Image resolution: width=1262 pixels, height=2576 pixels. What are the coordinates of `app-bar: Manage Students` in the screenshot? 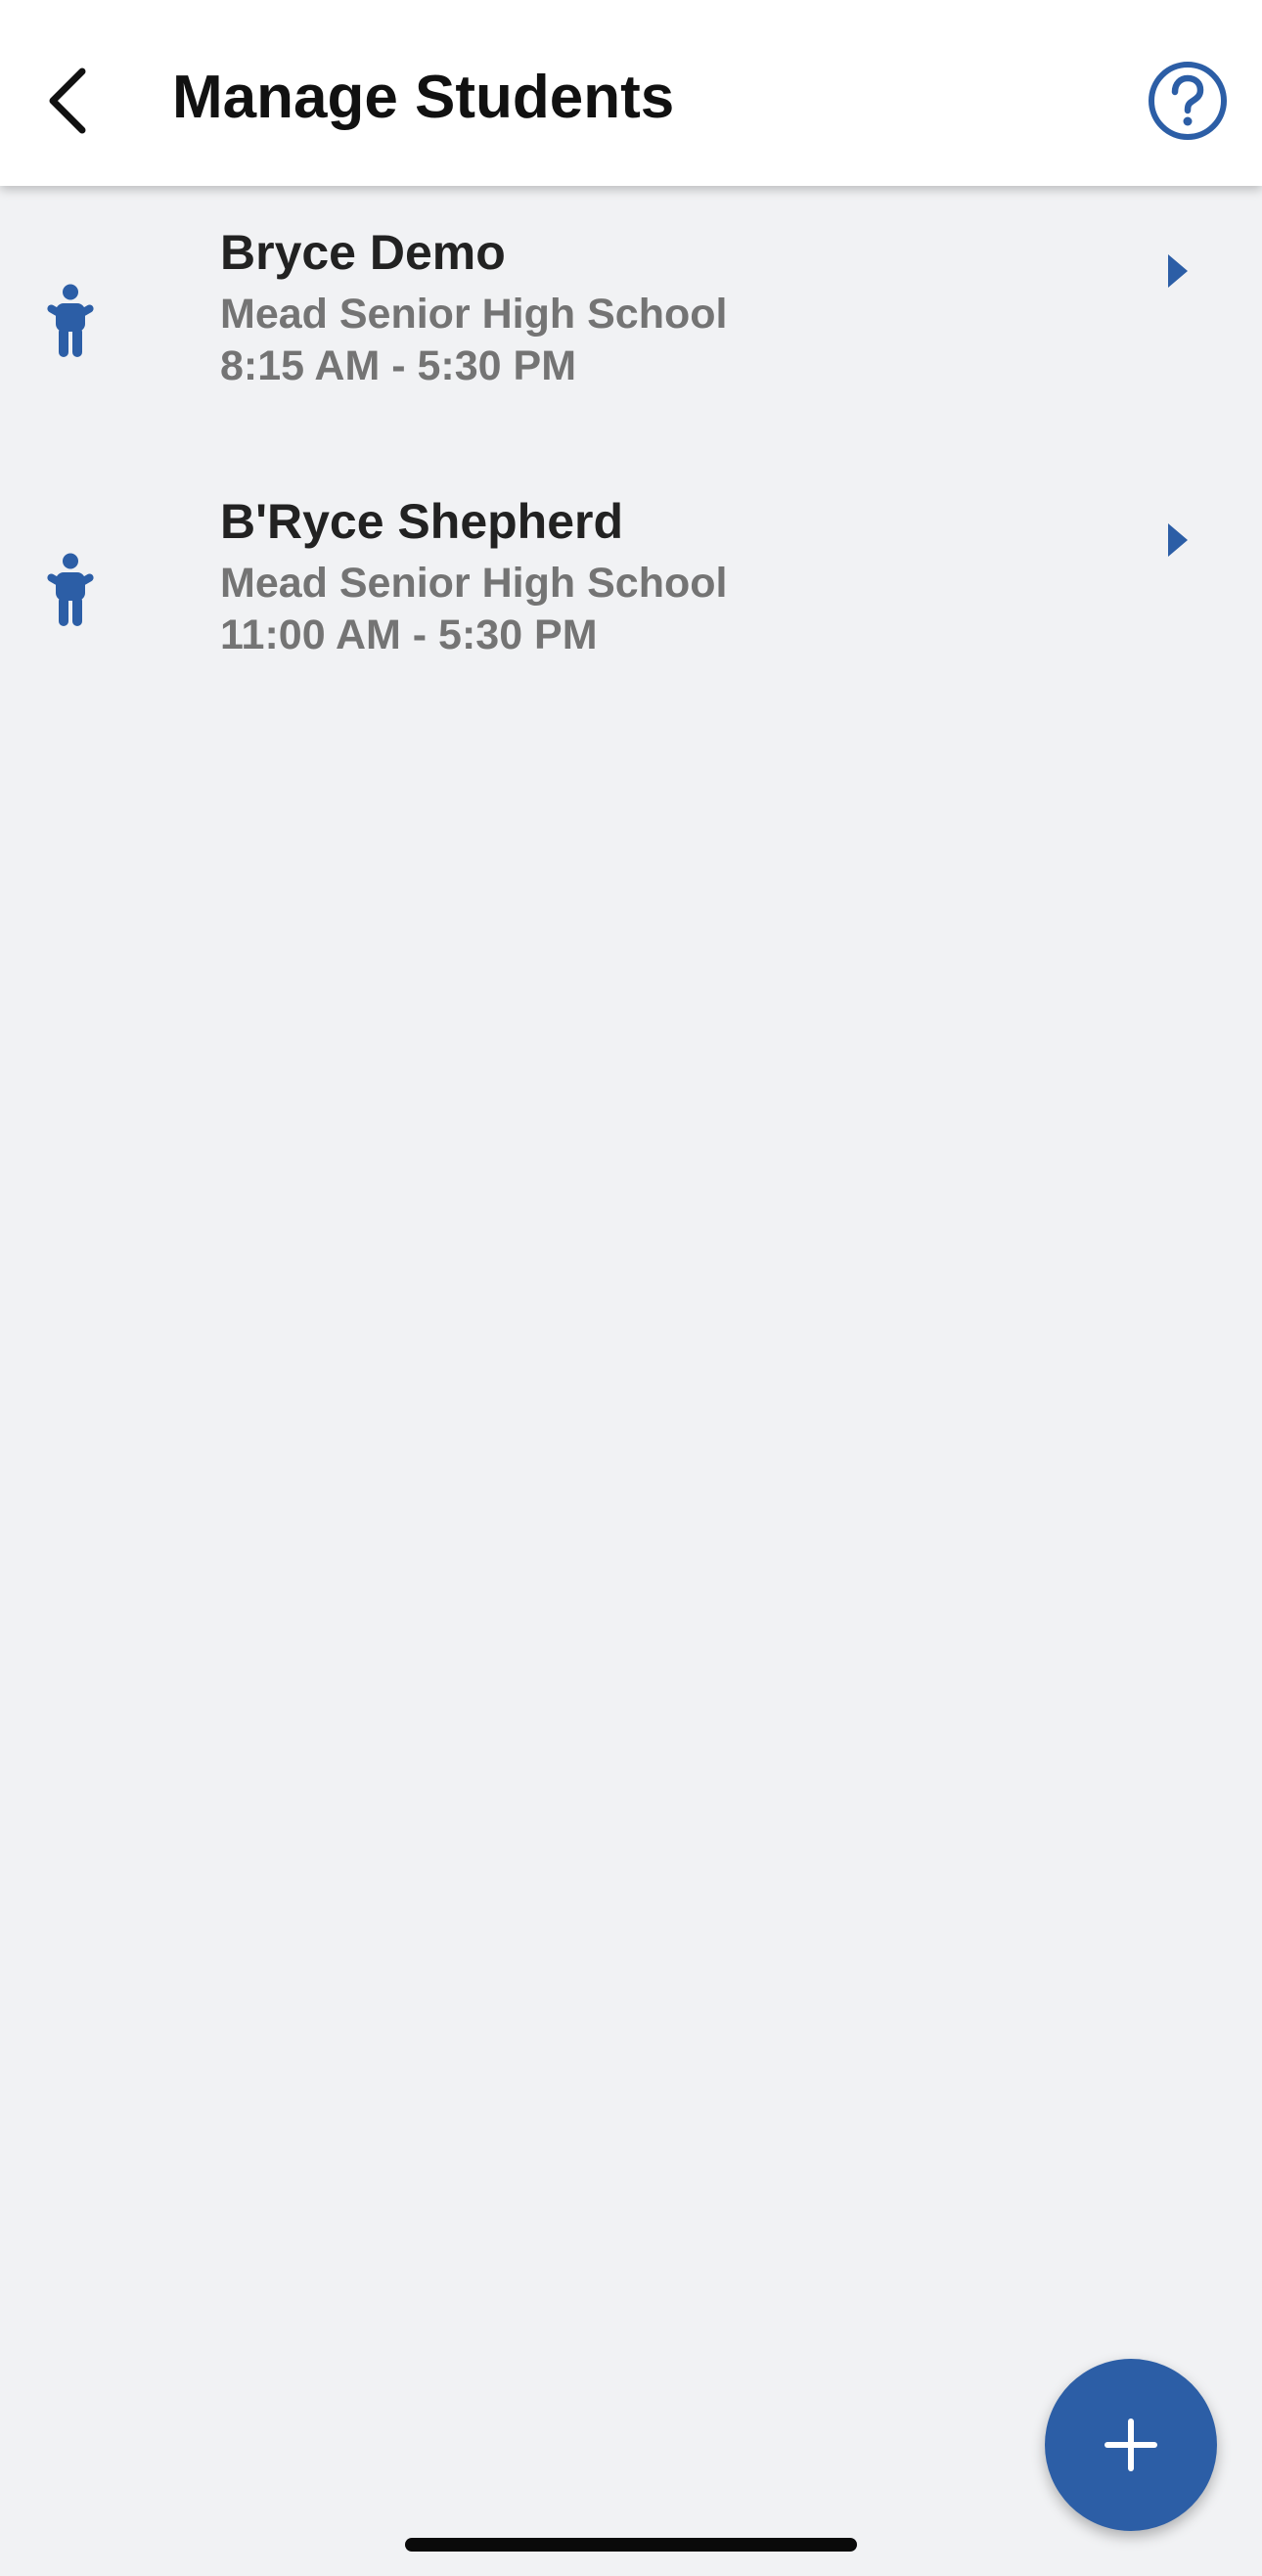 It's located at (631, 93).